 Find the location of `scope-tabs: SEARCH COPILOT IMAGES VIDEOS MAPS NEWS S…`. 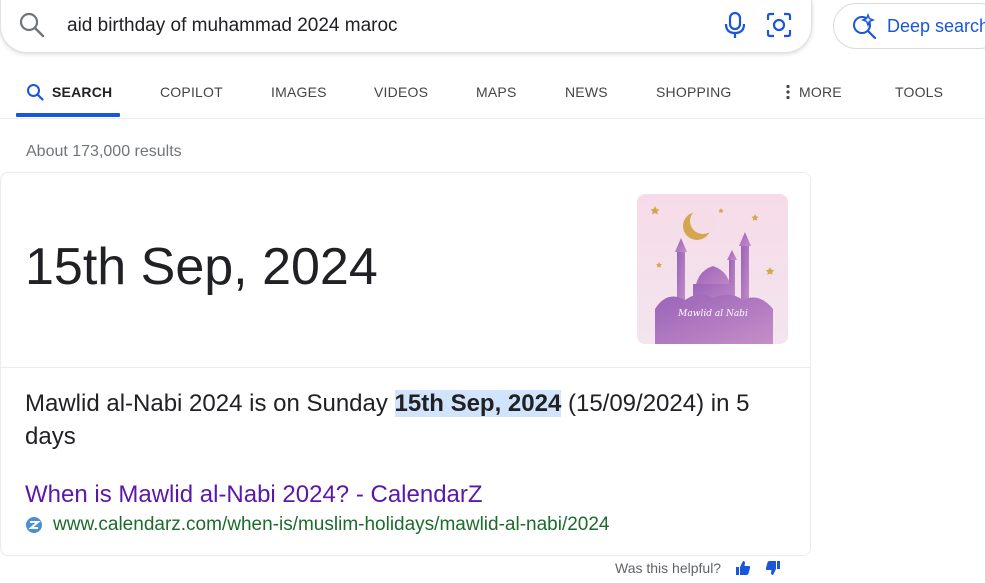

scope-tabs: SEARCH COPILOT IMAGES VIDEOS MAPS NEWS S… is located at coordinates (492, 94).